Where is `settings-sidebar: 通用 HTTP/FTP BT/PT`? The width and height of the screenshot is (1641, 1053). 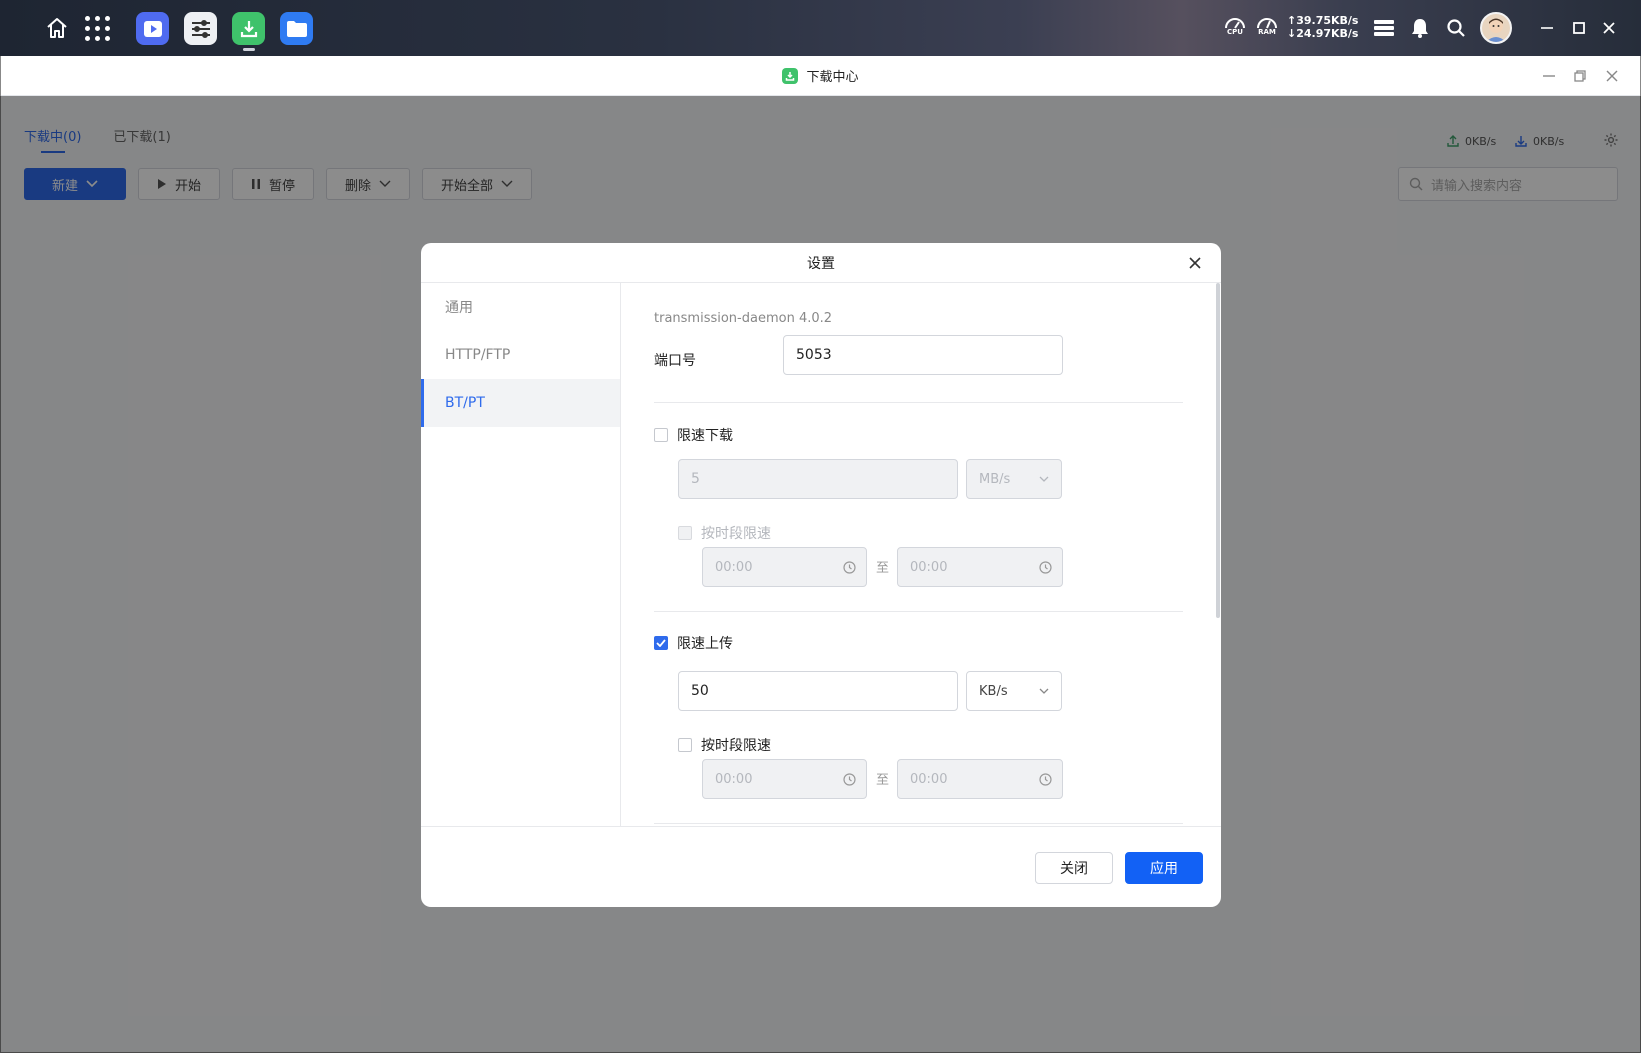 settings-sidebar: 通用 HTTP/FTP BT/PT is located at coordinates (521, 554).